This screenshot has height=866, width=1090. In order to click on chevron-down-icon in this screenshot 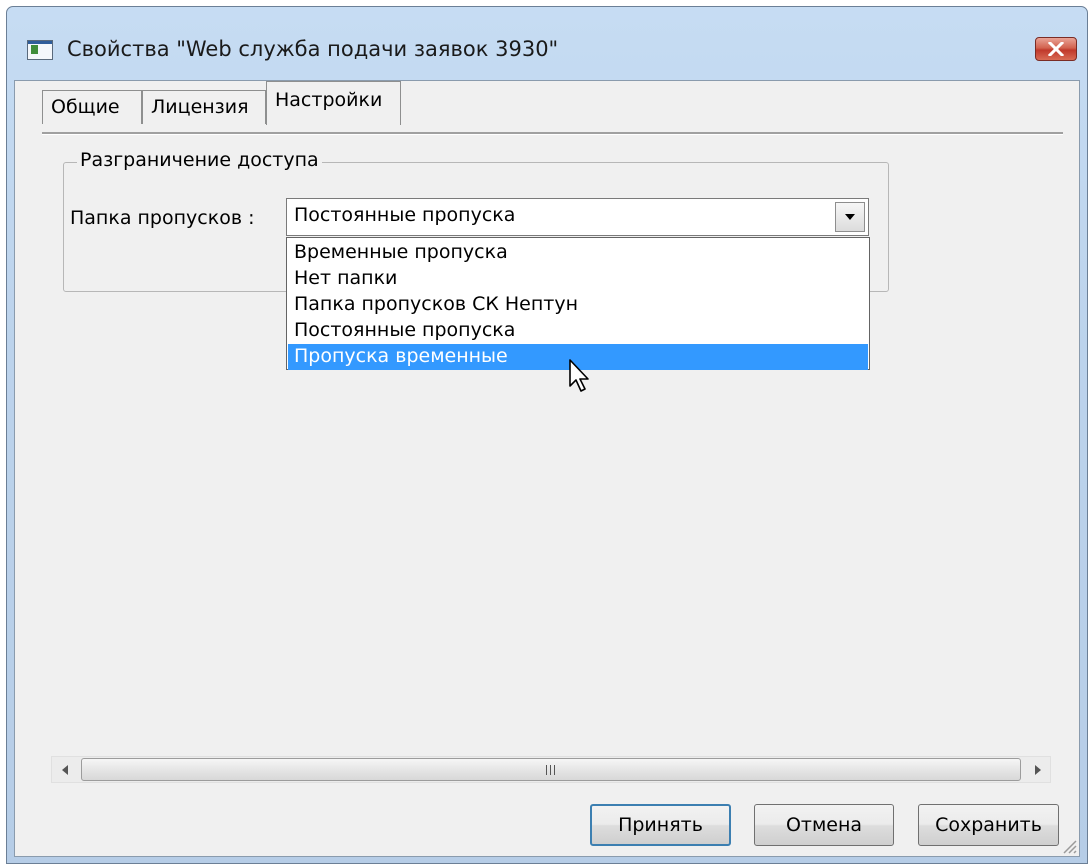, I will do `click(850, 217)`.